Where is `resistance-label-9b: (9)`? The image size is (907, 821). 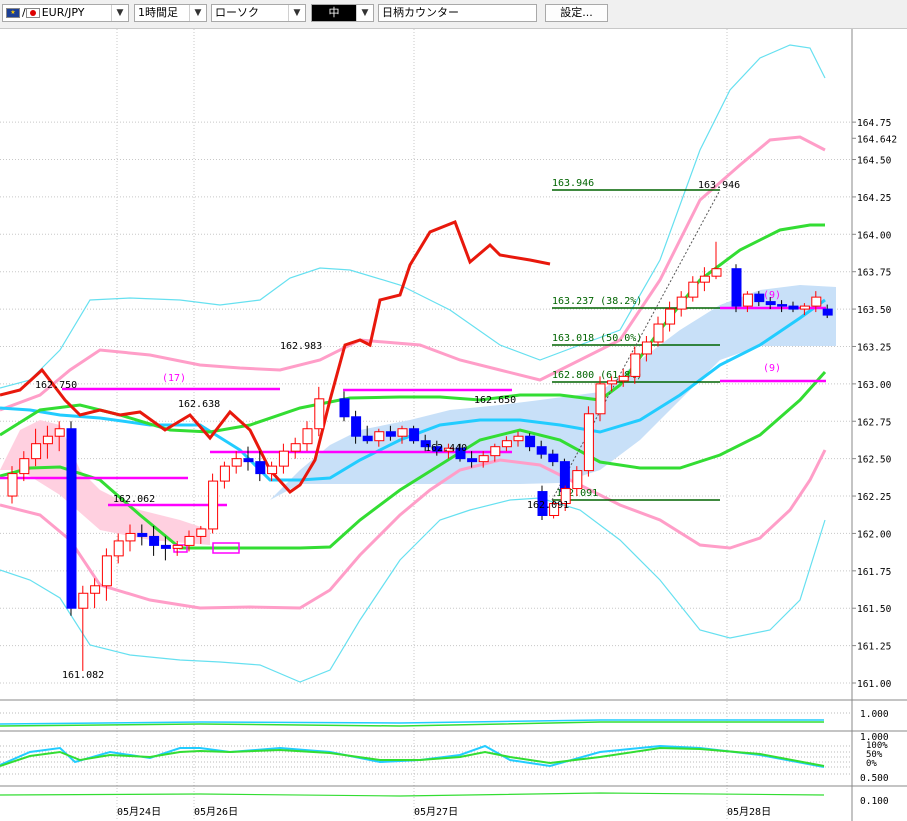
resistance-label-9b: (9) is located at coordinates (772, 368).